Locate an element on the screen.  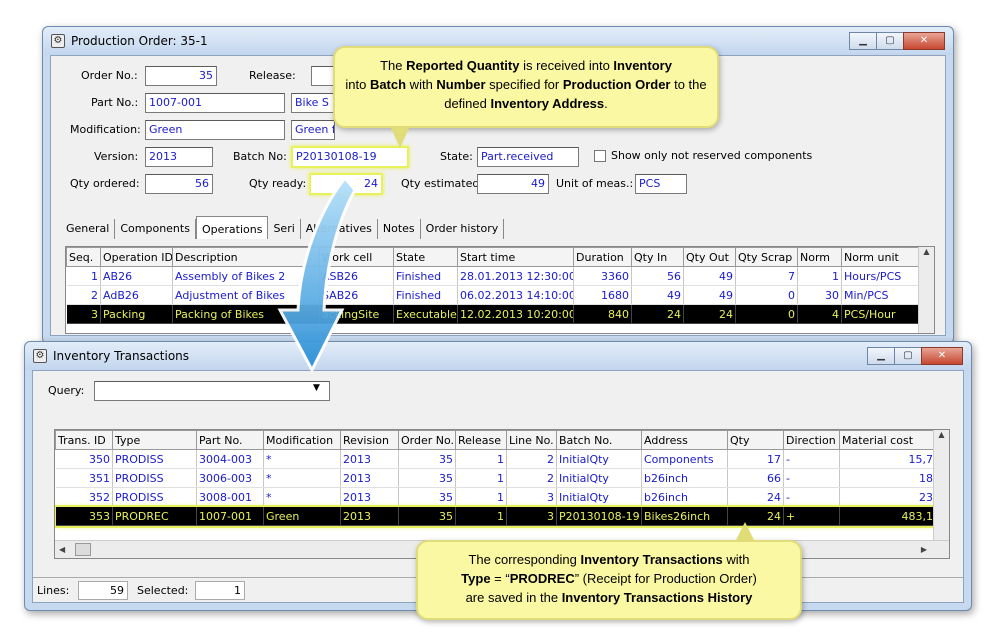
column-header: Part No. is located at coordinates (230, 440).